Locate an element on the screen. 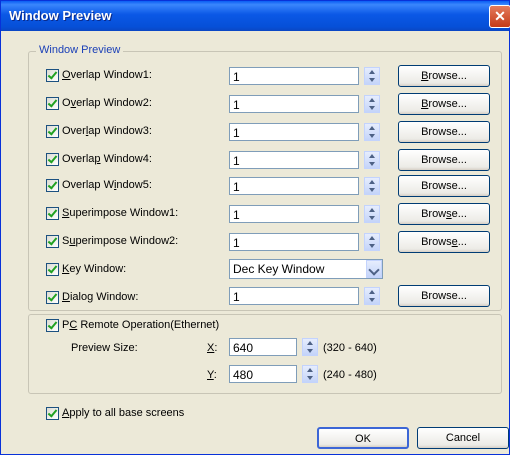  ok-button: OK is located at coordinates (363, 438).